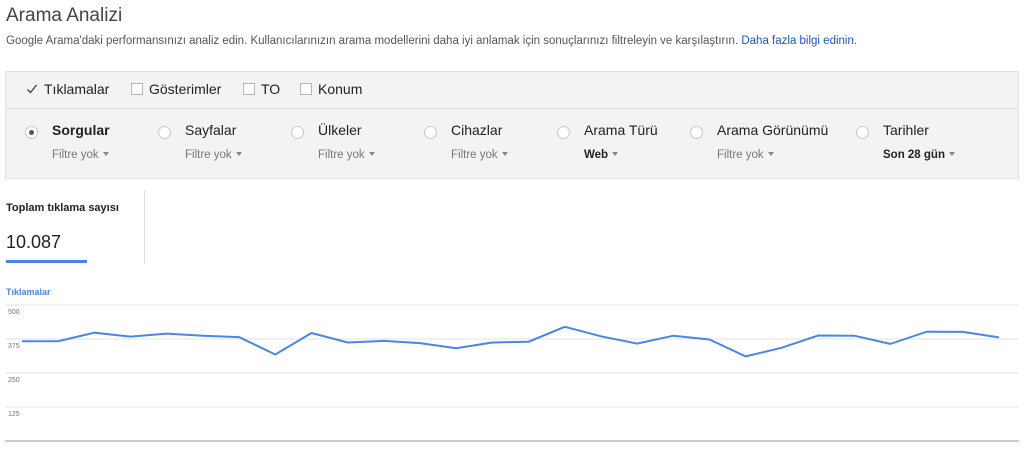  What do you see at coordinates (28, 292) in the screenshot?
I see `chart-series-label: Tıklamalar` at bounding box center [28, 292].